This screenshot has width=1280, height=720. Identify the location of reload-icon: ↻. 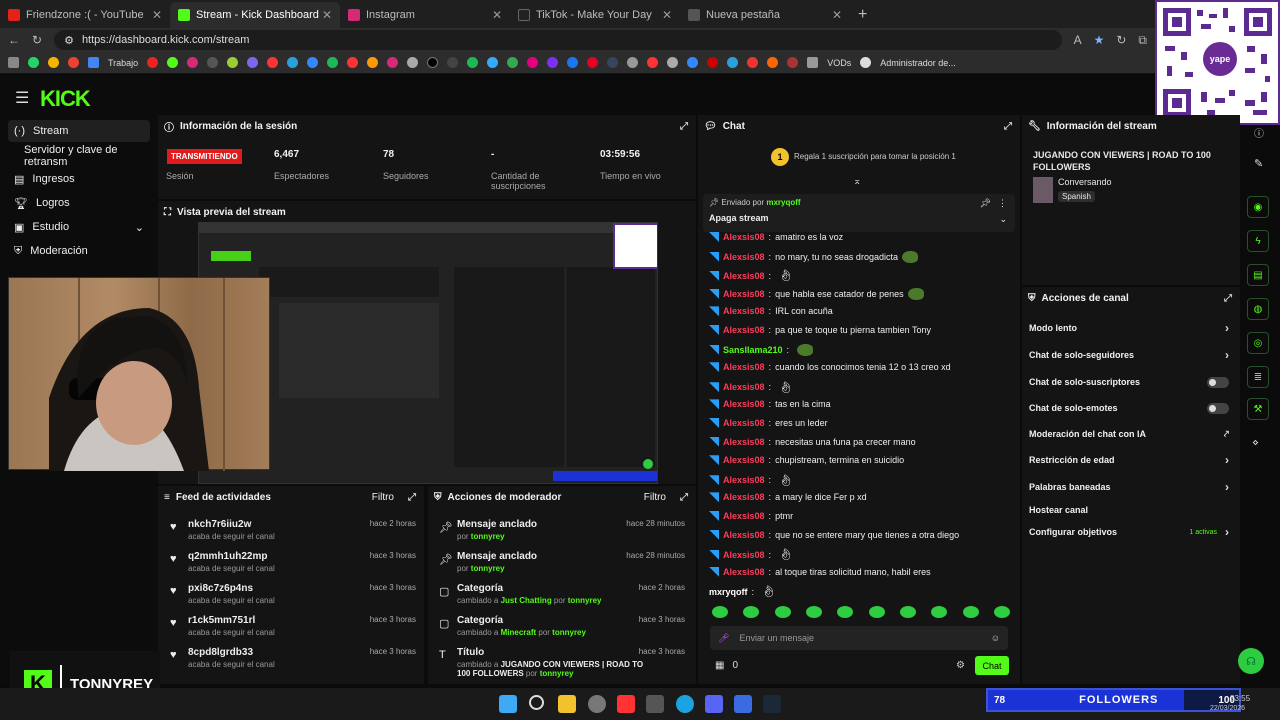
(37, 40).